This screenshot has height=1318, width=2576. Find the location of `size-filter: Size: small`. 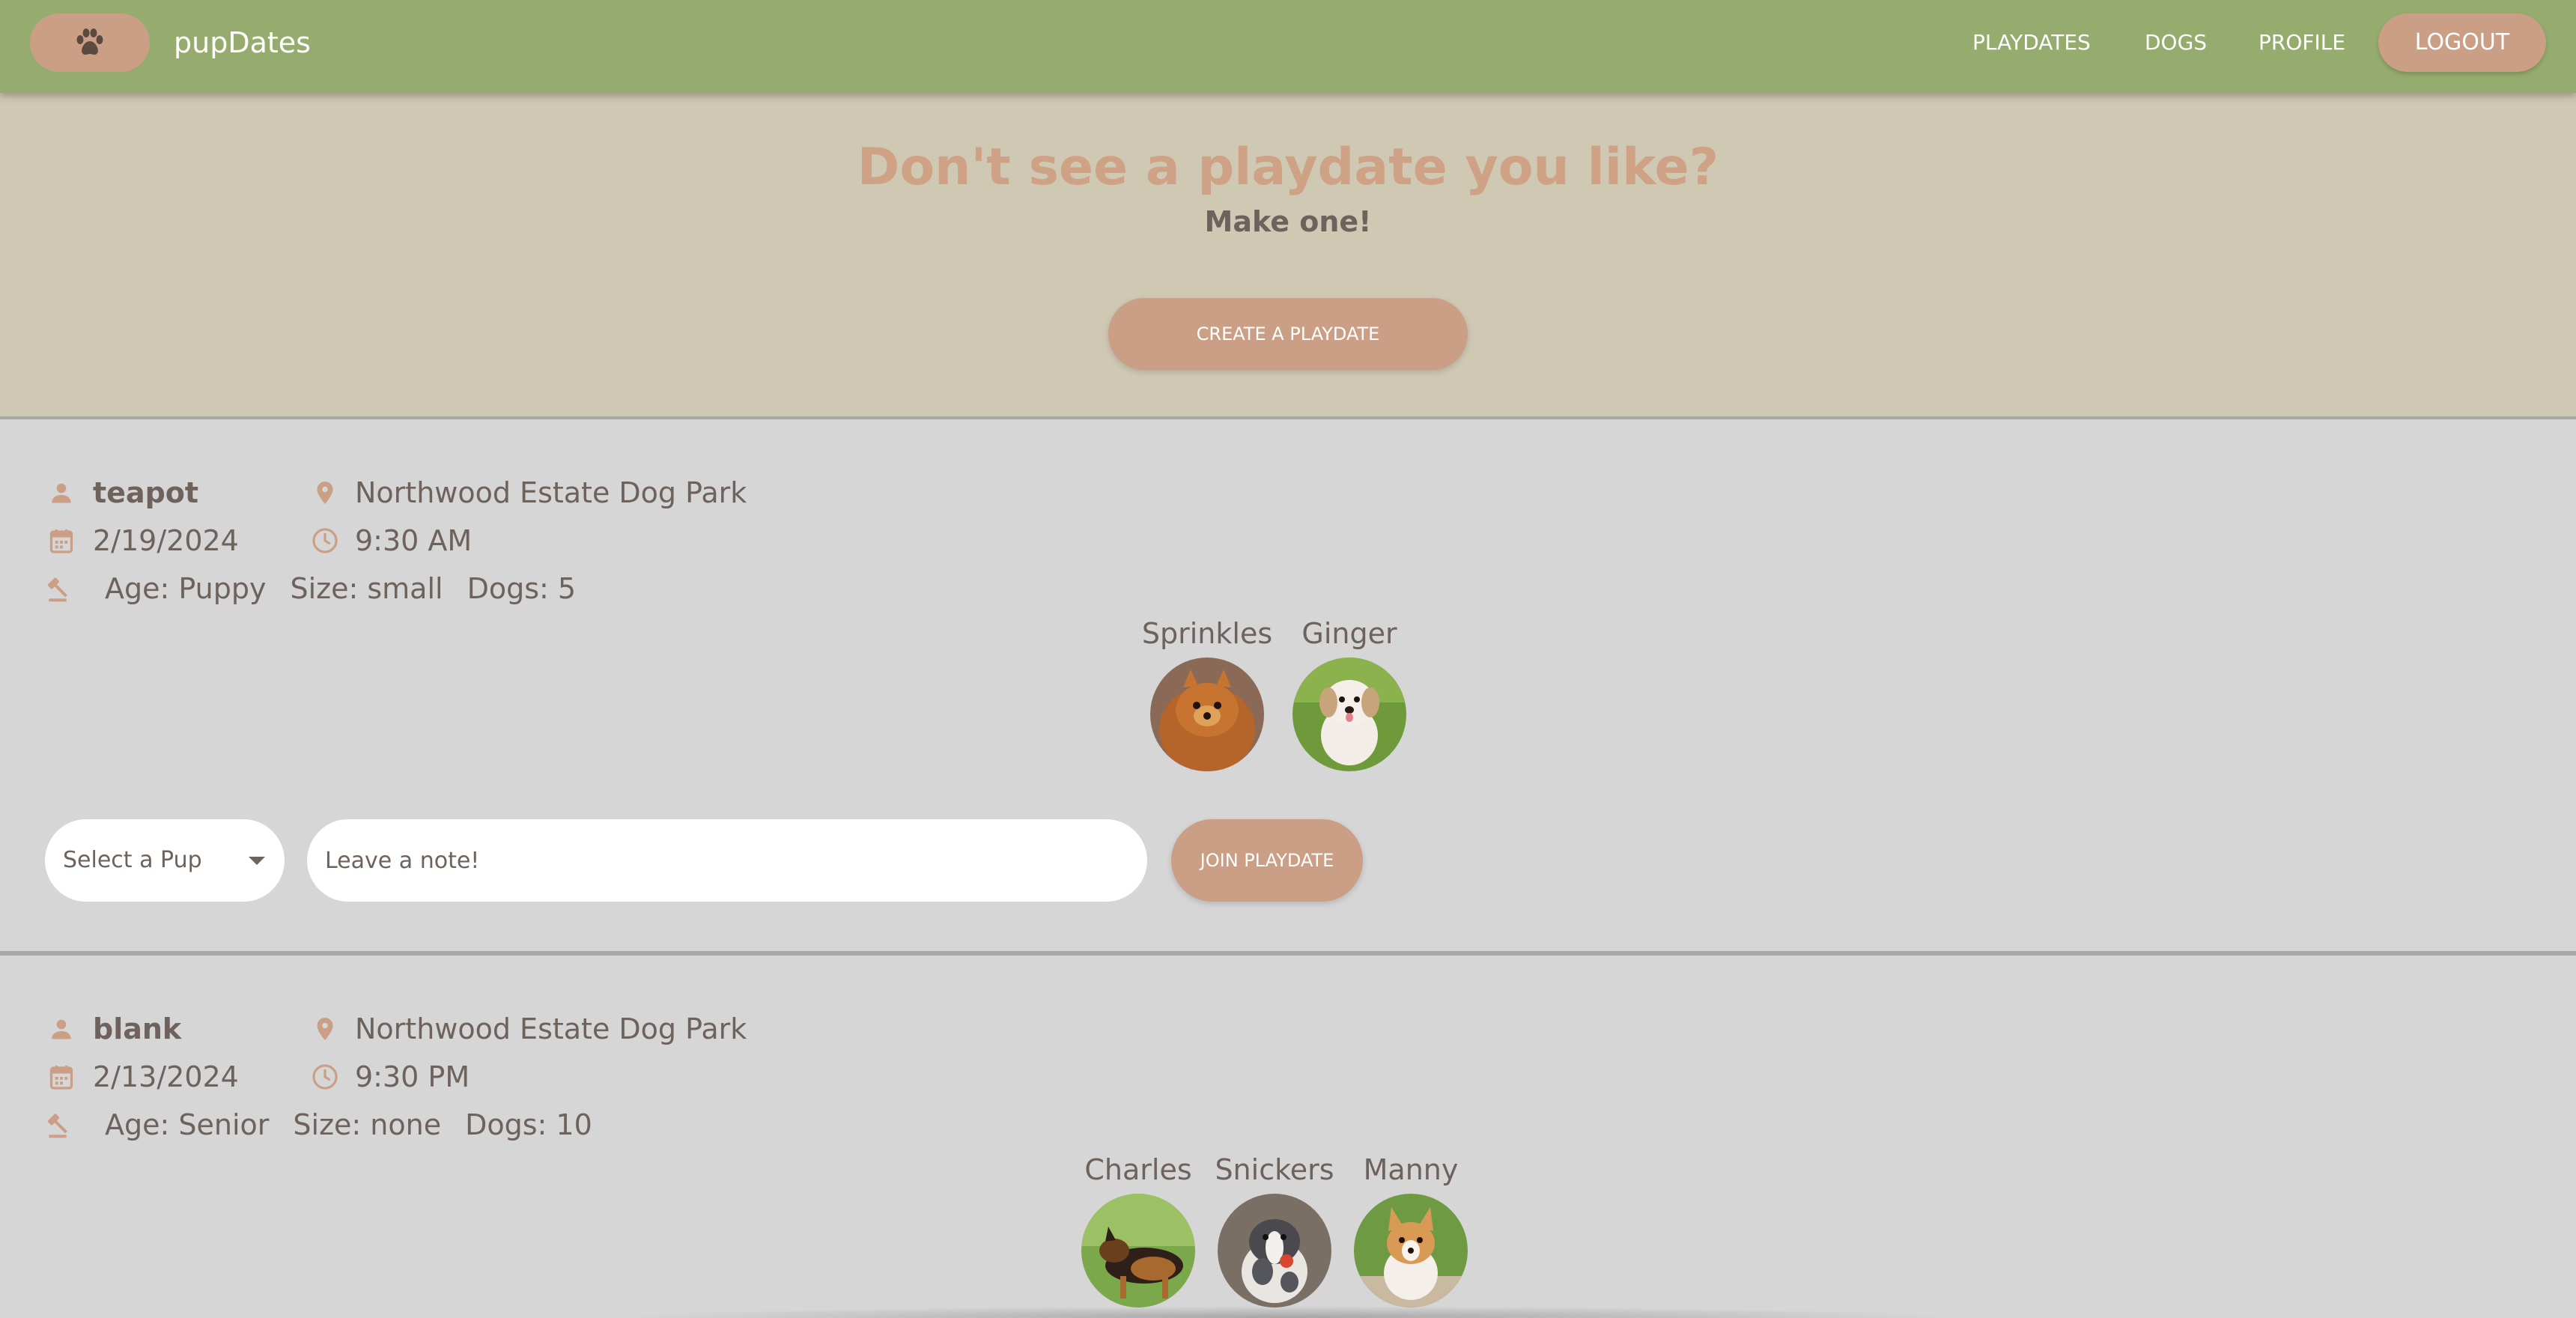

size-filter: Size: small is located at coordinates (366, 589).